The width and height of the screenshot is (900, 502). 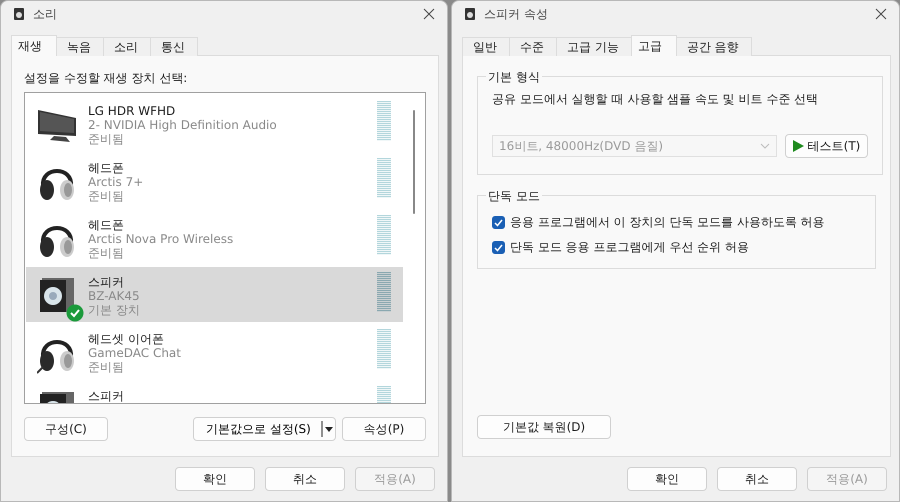 What do you see at coordinates (80, 46) in the screenshot?
I see `tab: 녹음` at bounding box center [80, 46].